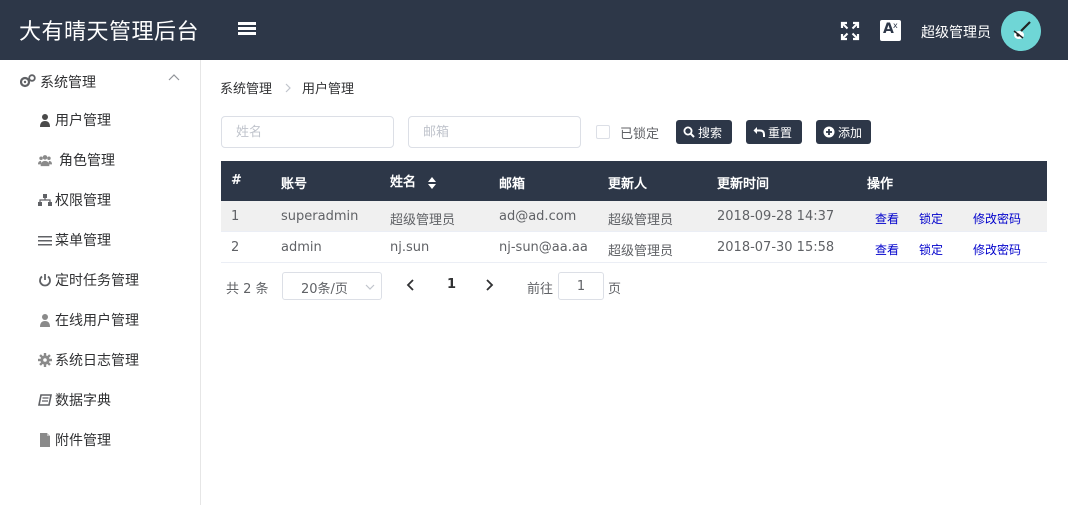 The width and height of the screenshot is (1068, 505). What do you see at coordinates (301, 247) in the screenshot?
I see `cell-account: admin` at bounding box center [301, 247].